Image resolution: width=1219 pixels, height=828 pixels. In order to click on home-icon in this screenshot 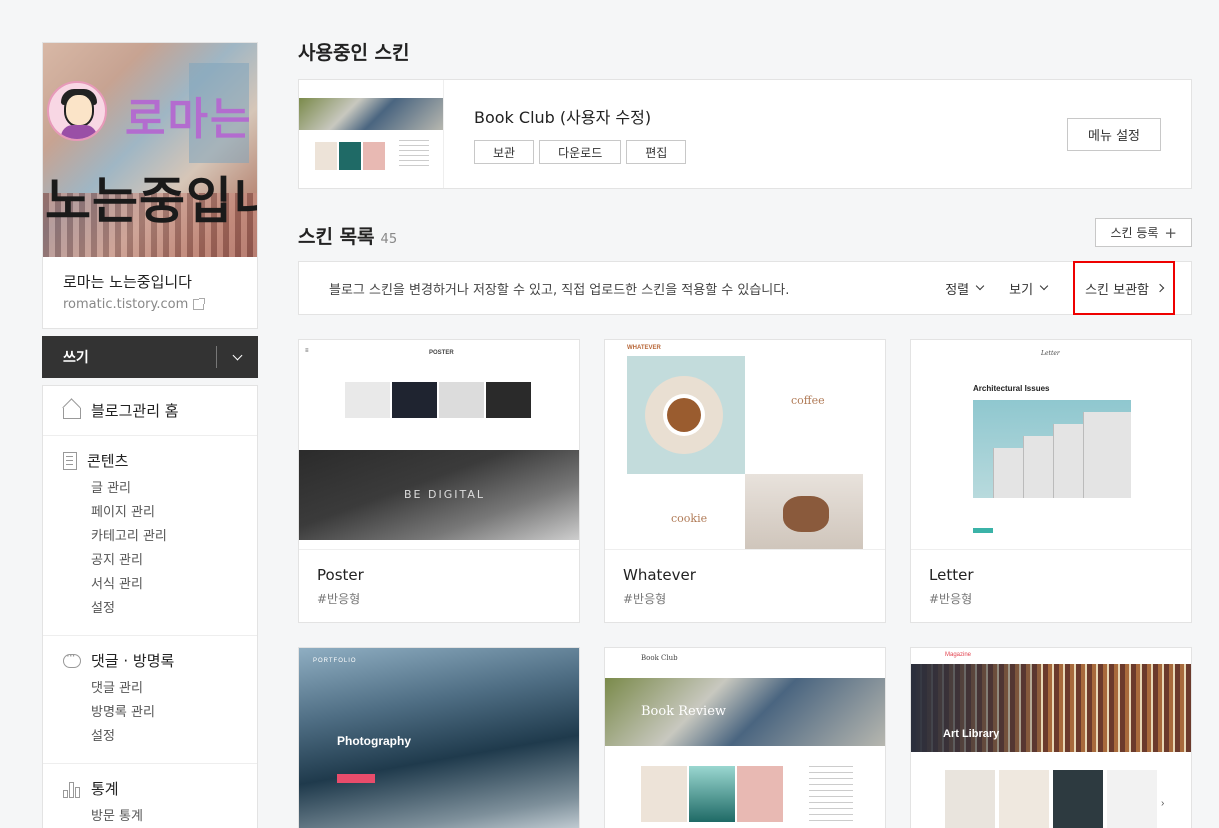, I will do `click(72, 413)`.